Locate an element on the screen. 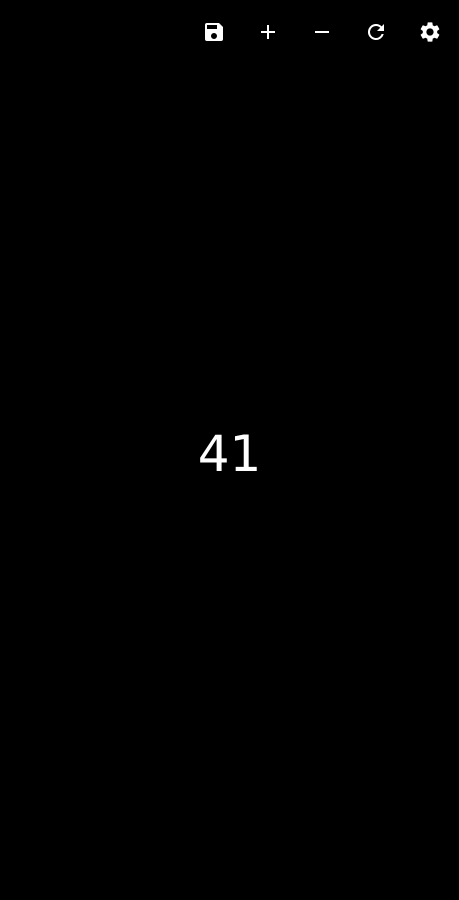 This screenshot has height=900, width=459. save-icon is located at coordinates (214, 32).